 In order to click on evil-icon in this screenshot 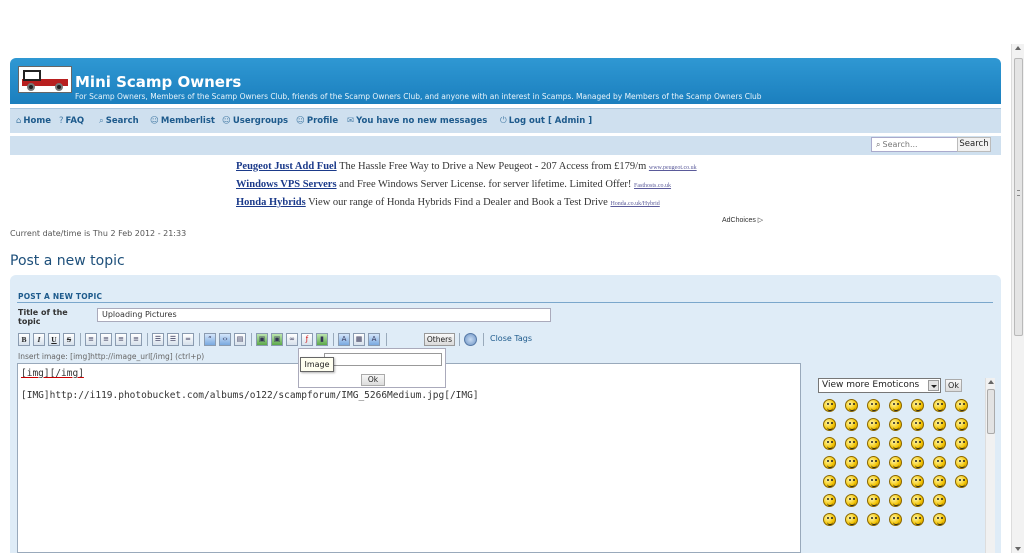, I will do `click(939, 424)`.